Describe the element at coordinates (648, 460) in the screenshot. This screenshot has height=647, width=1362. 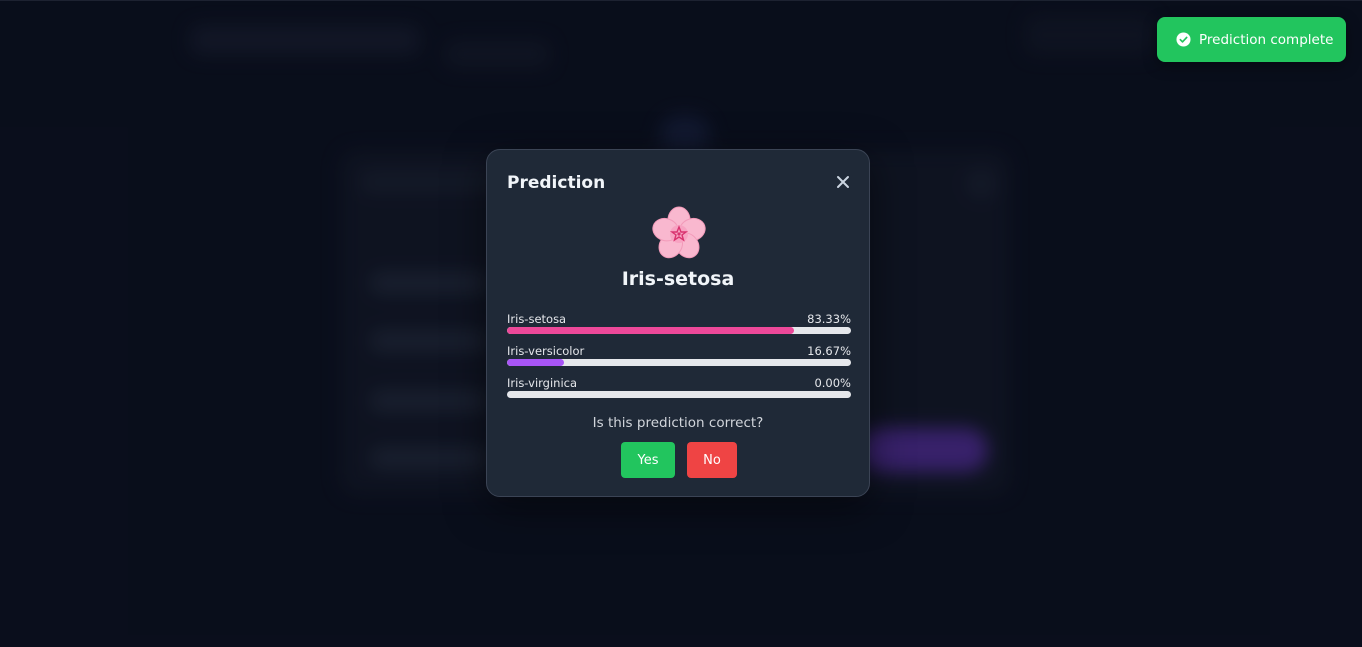
I see `yes-button: Yes` at that location.